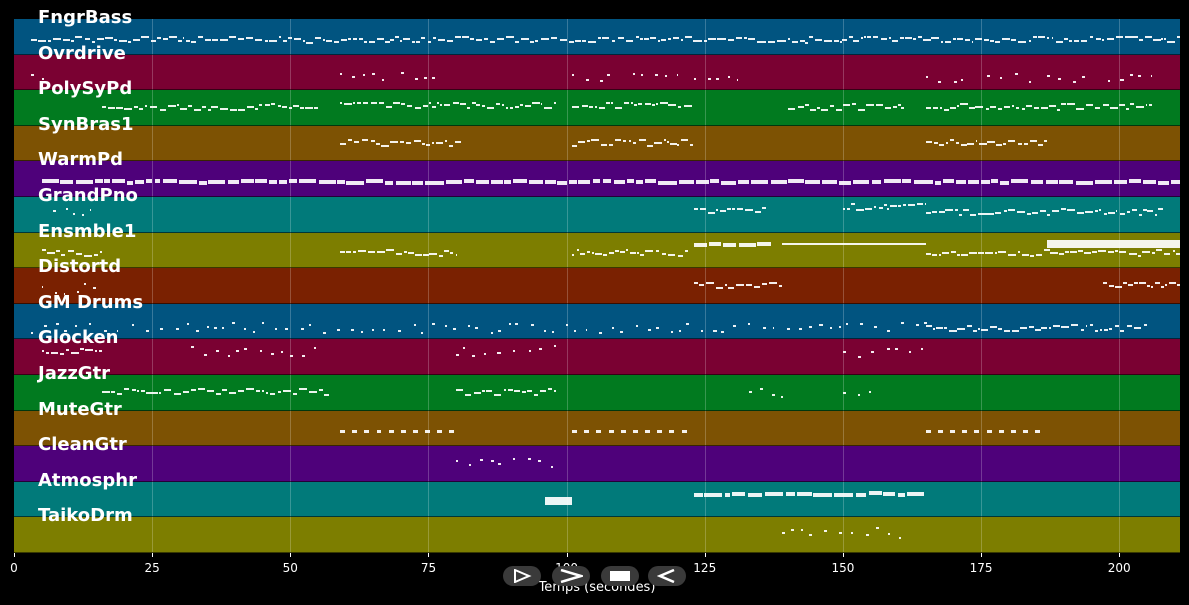 The image size is (1189, 605). What do you see at coordinates (88, 195) in the screenshot?
I see `track-label: GrandPno` at bounding box center [88, 195].